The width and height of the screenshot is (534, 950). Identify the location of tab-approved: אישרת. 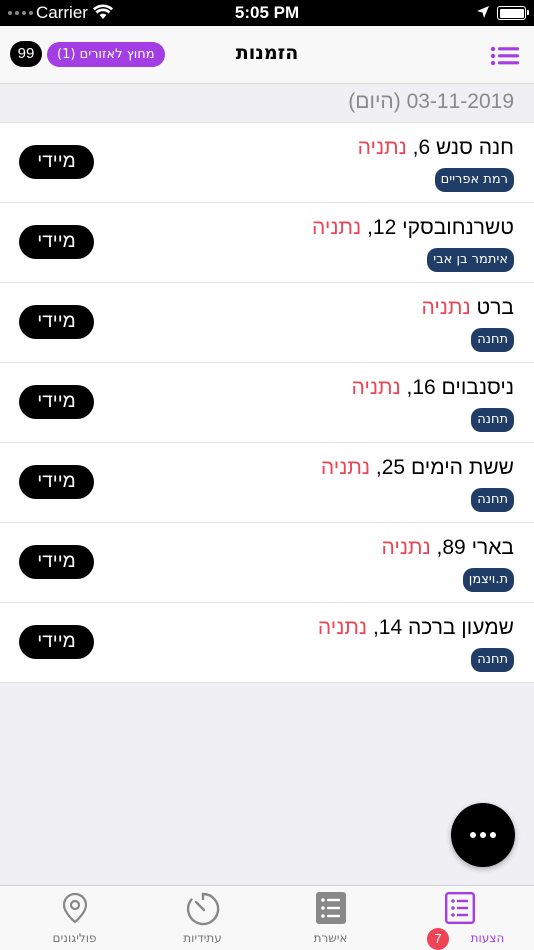
(330, 918).